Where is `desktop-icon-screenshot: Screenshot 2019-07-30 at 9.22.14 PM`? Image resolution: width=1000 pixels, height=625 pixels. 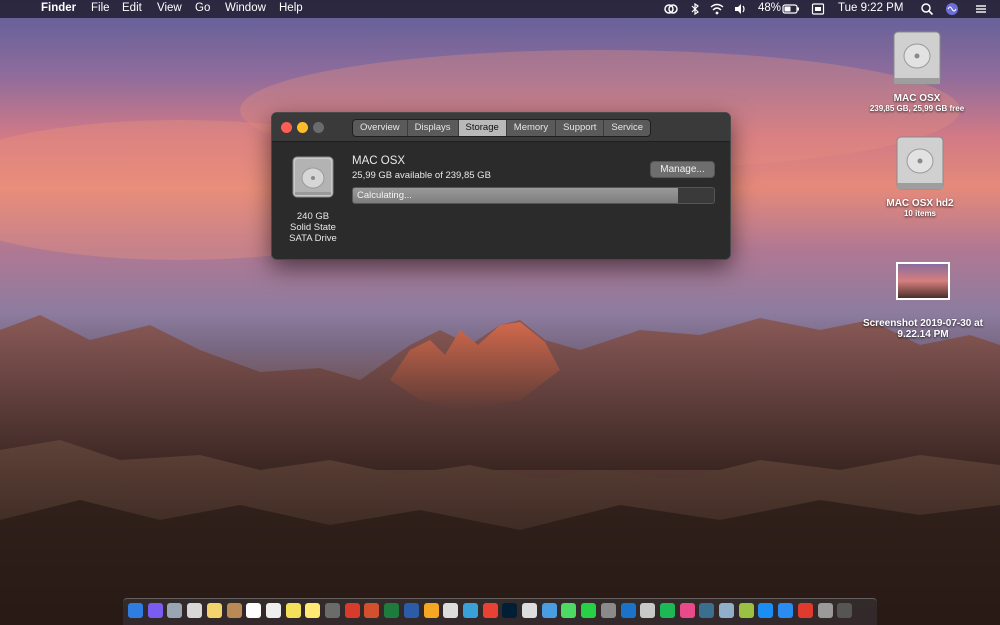
desktop-icon-screenshot: Screenshot 2019-07-30 at 9.22.14 PM is located at coordinates (923, 301).